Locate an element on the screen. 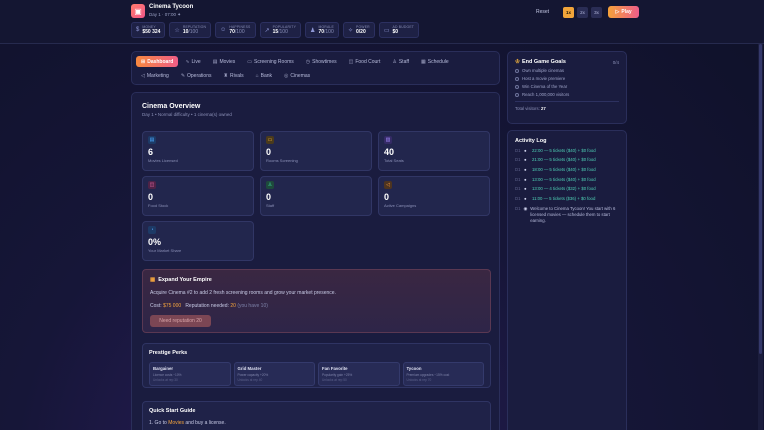 This screenshot has width=764, height=430. log-entry: D1 ● 11:00 — 5 tickets ($36) + $0 food is located at coordinates (555, 199).